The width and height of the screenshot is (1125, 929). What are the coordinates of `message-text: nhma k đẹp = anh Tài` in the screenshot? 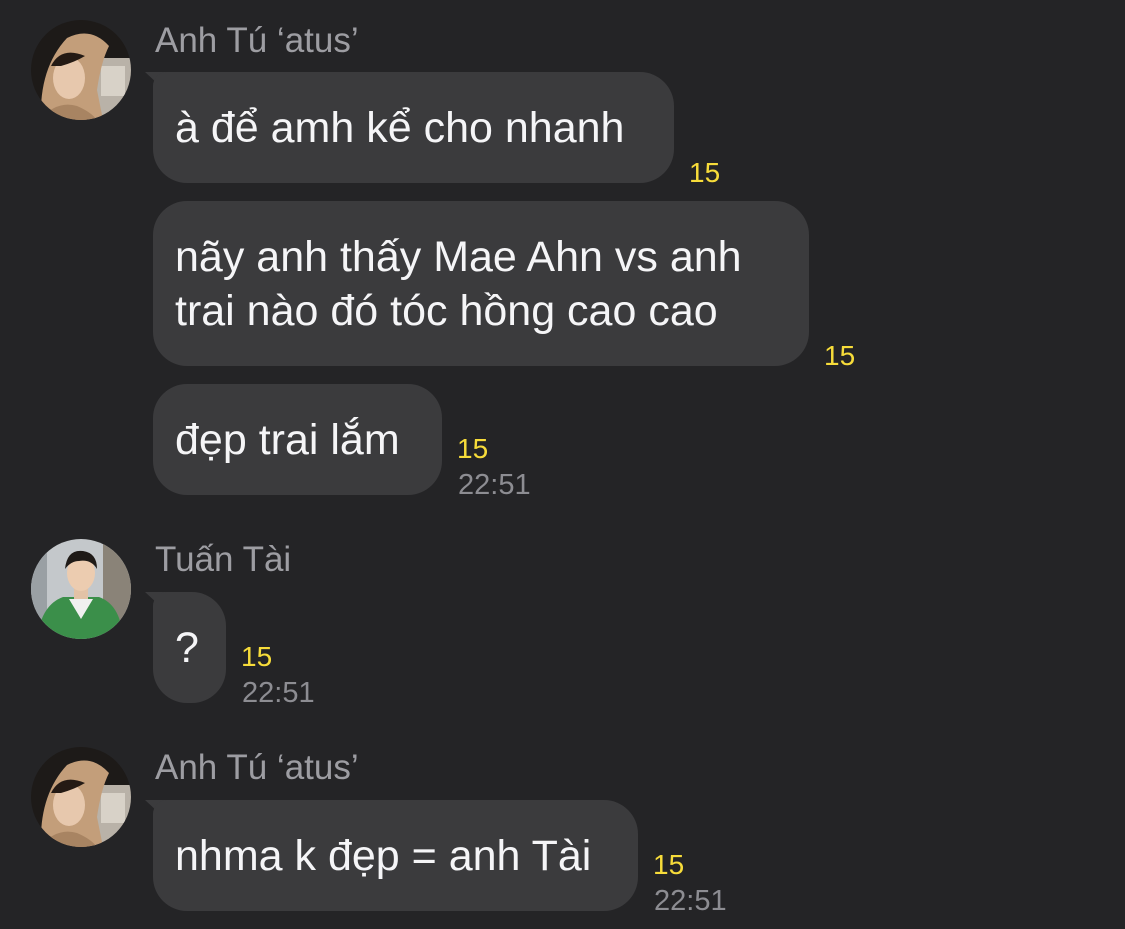 It's located at (383, 855).